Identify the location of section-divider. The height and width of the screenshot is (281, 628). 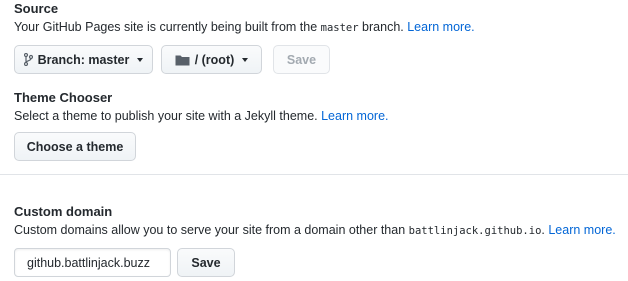
(314, 174).